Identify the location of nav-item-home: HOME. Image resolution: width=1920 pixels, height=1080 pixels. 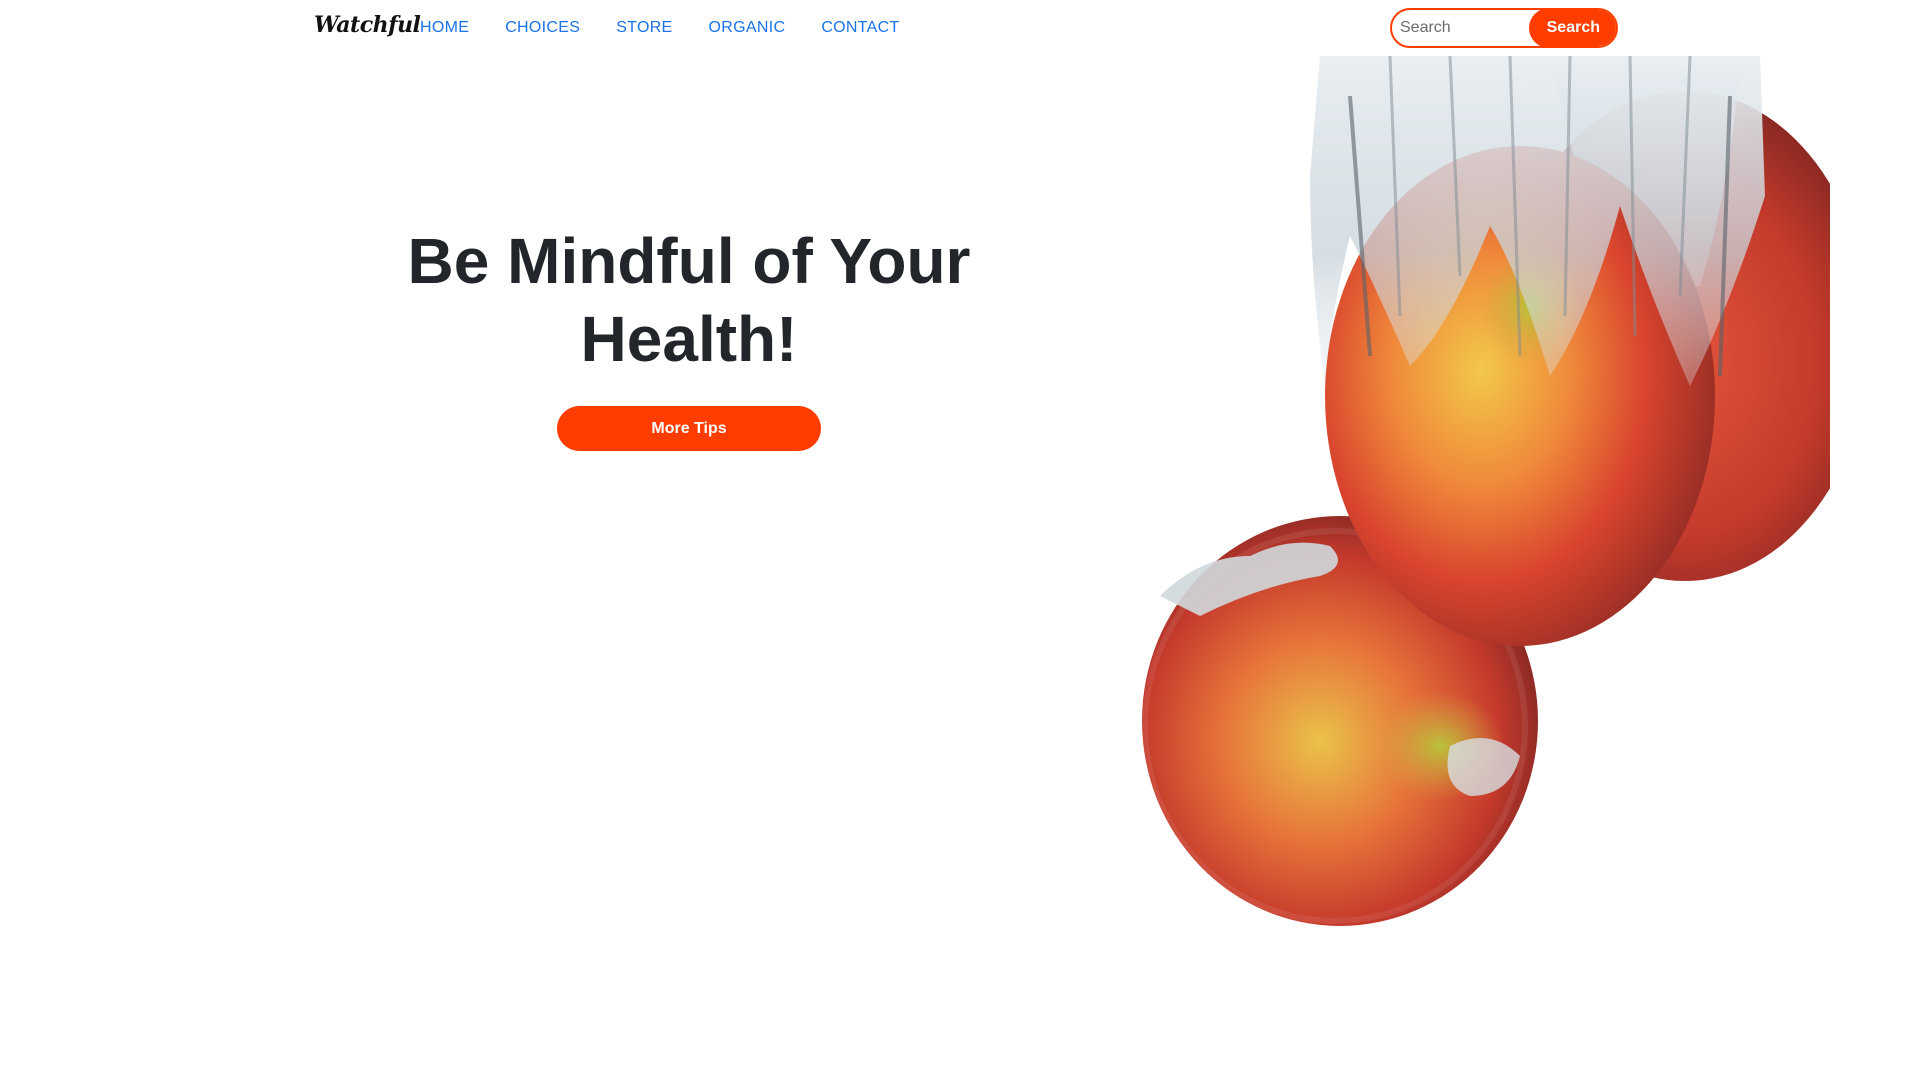
(444, 27).